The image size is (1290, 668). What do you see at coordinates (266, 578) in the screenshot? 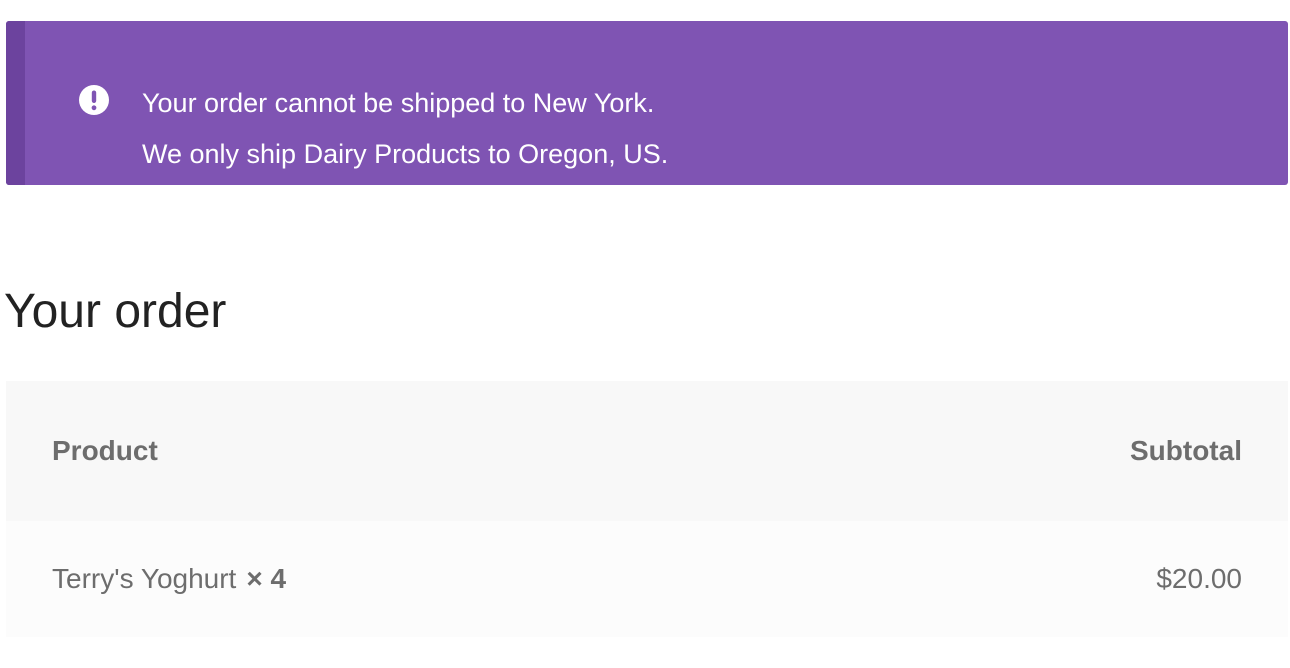
I see `product-quantity: × 4` at bounding box center [266, 578].